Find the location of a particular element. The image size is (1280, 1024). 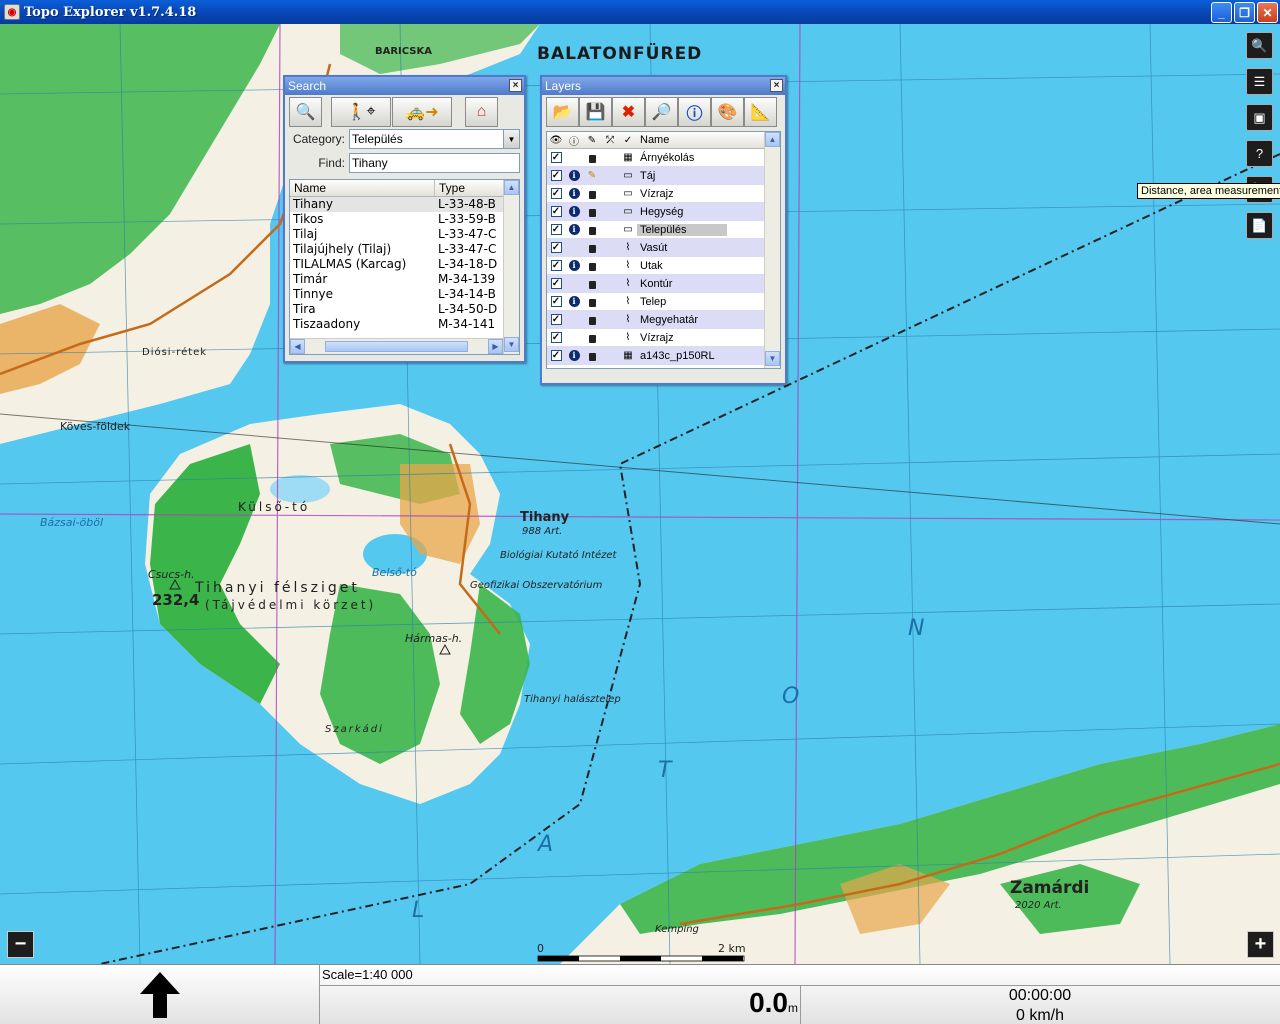

home-button: ⌂ is located at coordinates (481, 112).